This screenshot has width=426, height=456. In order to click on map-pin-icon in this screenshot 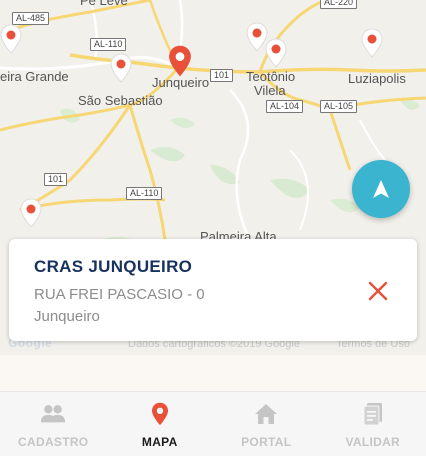, I will do `click(160, 414)`.